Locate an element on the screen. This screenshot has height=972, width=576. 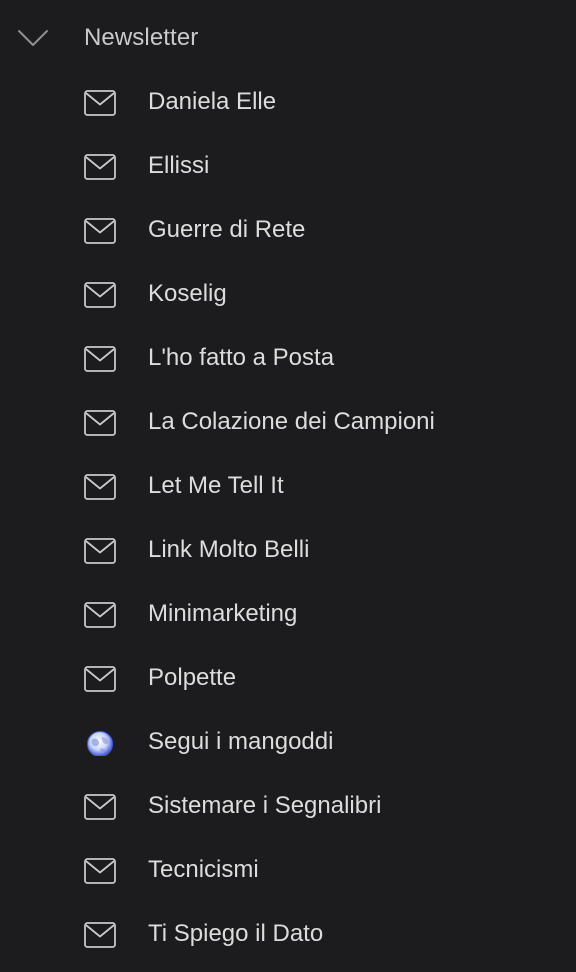
globe-icon is located at coordinates (100, 743).